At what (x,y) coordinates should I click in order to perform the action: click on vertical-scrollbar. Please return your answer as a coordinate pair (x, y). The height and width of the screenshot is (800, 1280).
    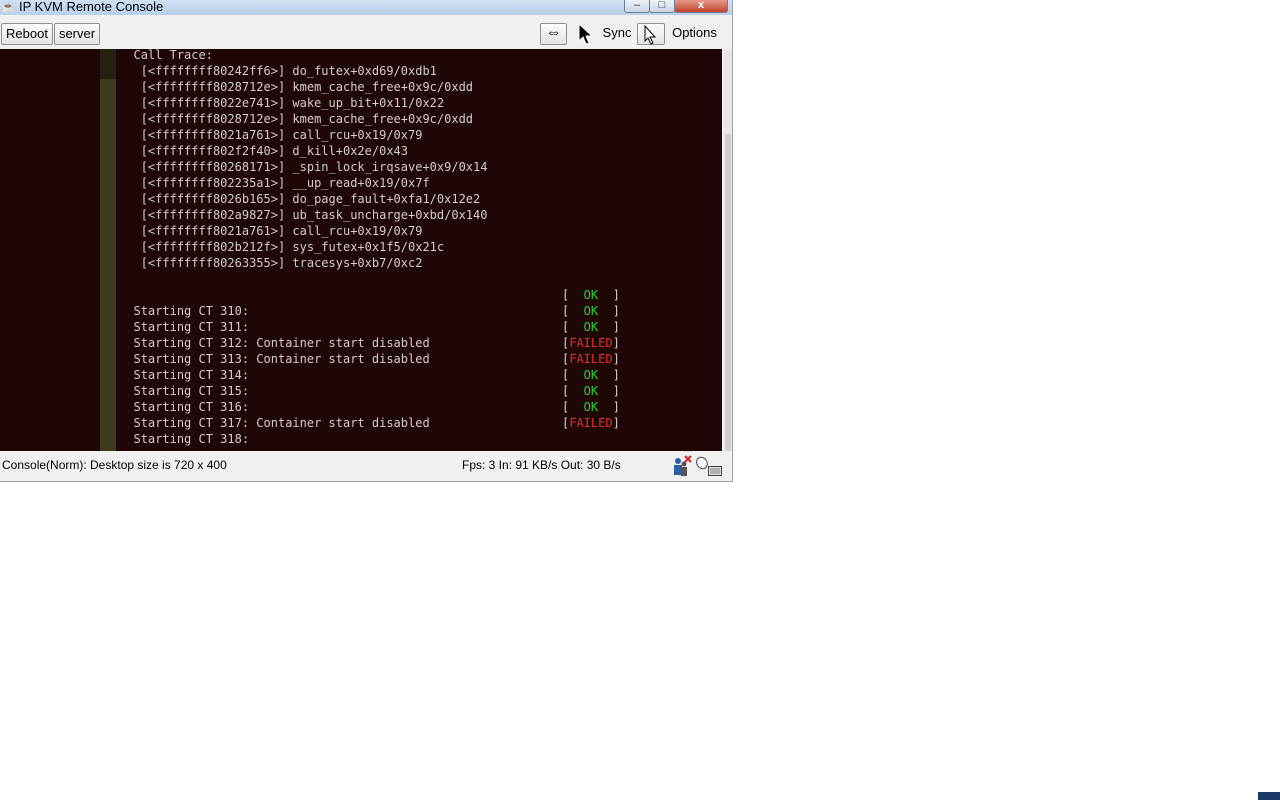
    Looking at the image, I should click on (728, 250).